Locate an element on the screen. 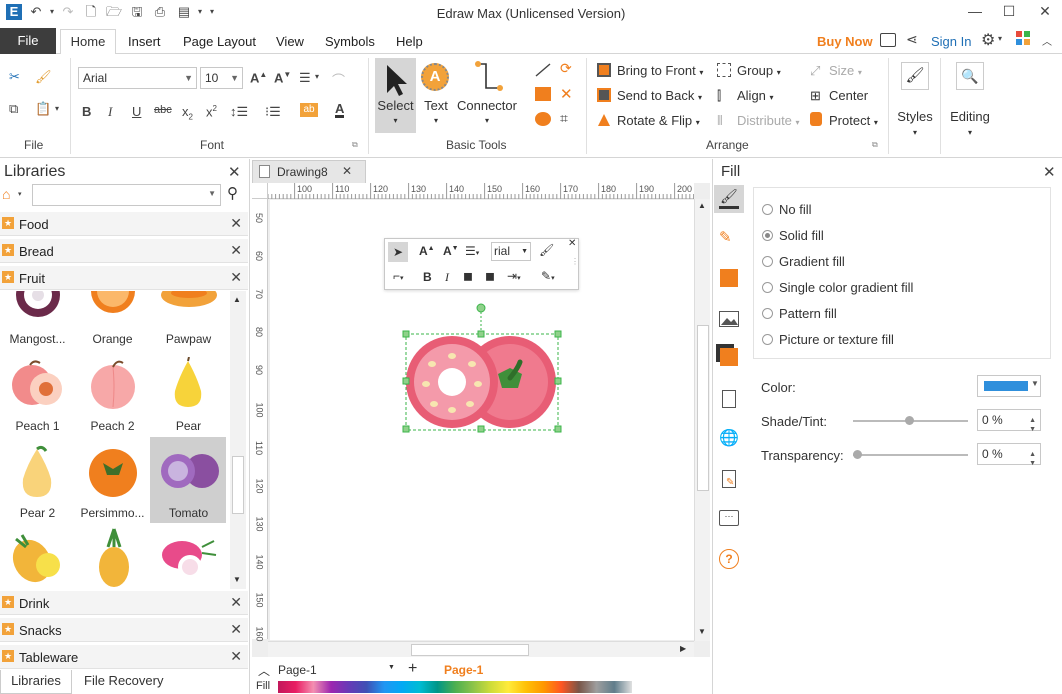 This screenshot has width=1062, height=694. close-tab-icon: ✕ is located at coordinates (347, 171).